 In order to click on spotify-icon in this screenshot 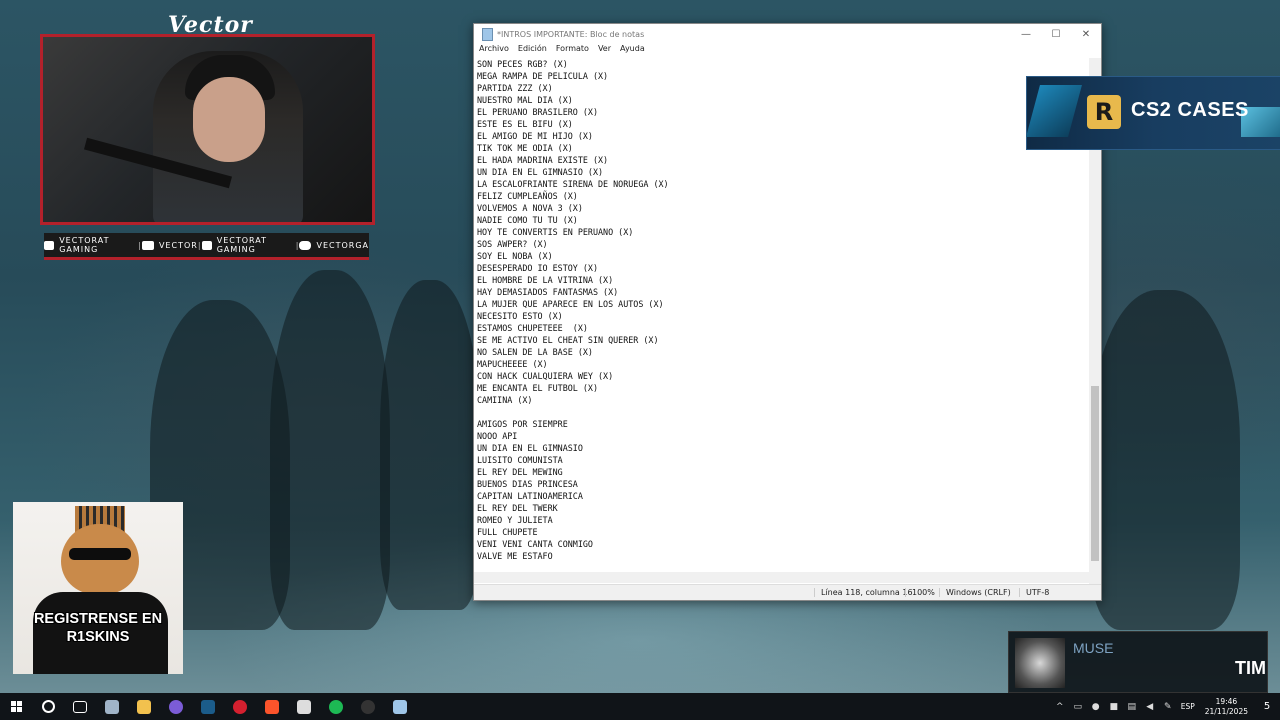, I will do `click(336, 706)`.